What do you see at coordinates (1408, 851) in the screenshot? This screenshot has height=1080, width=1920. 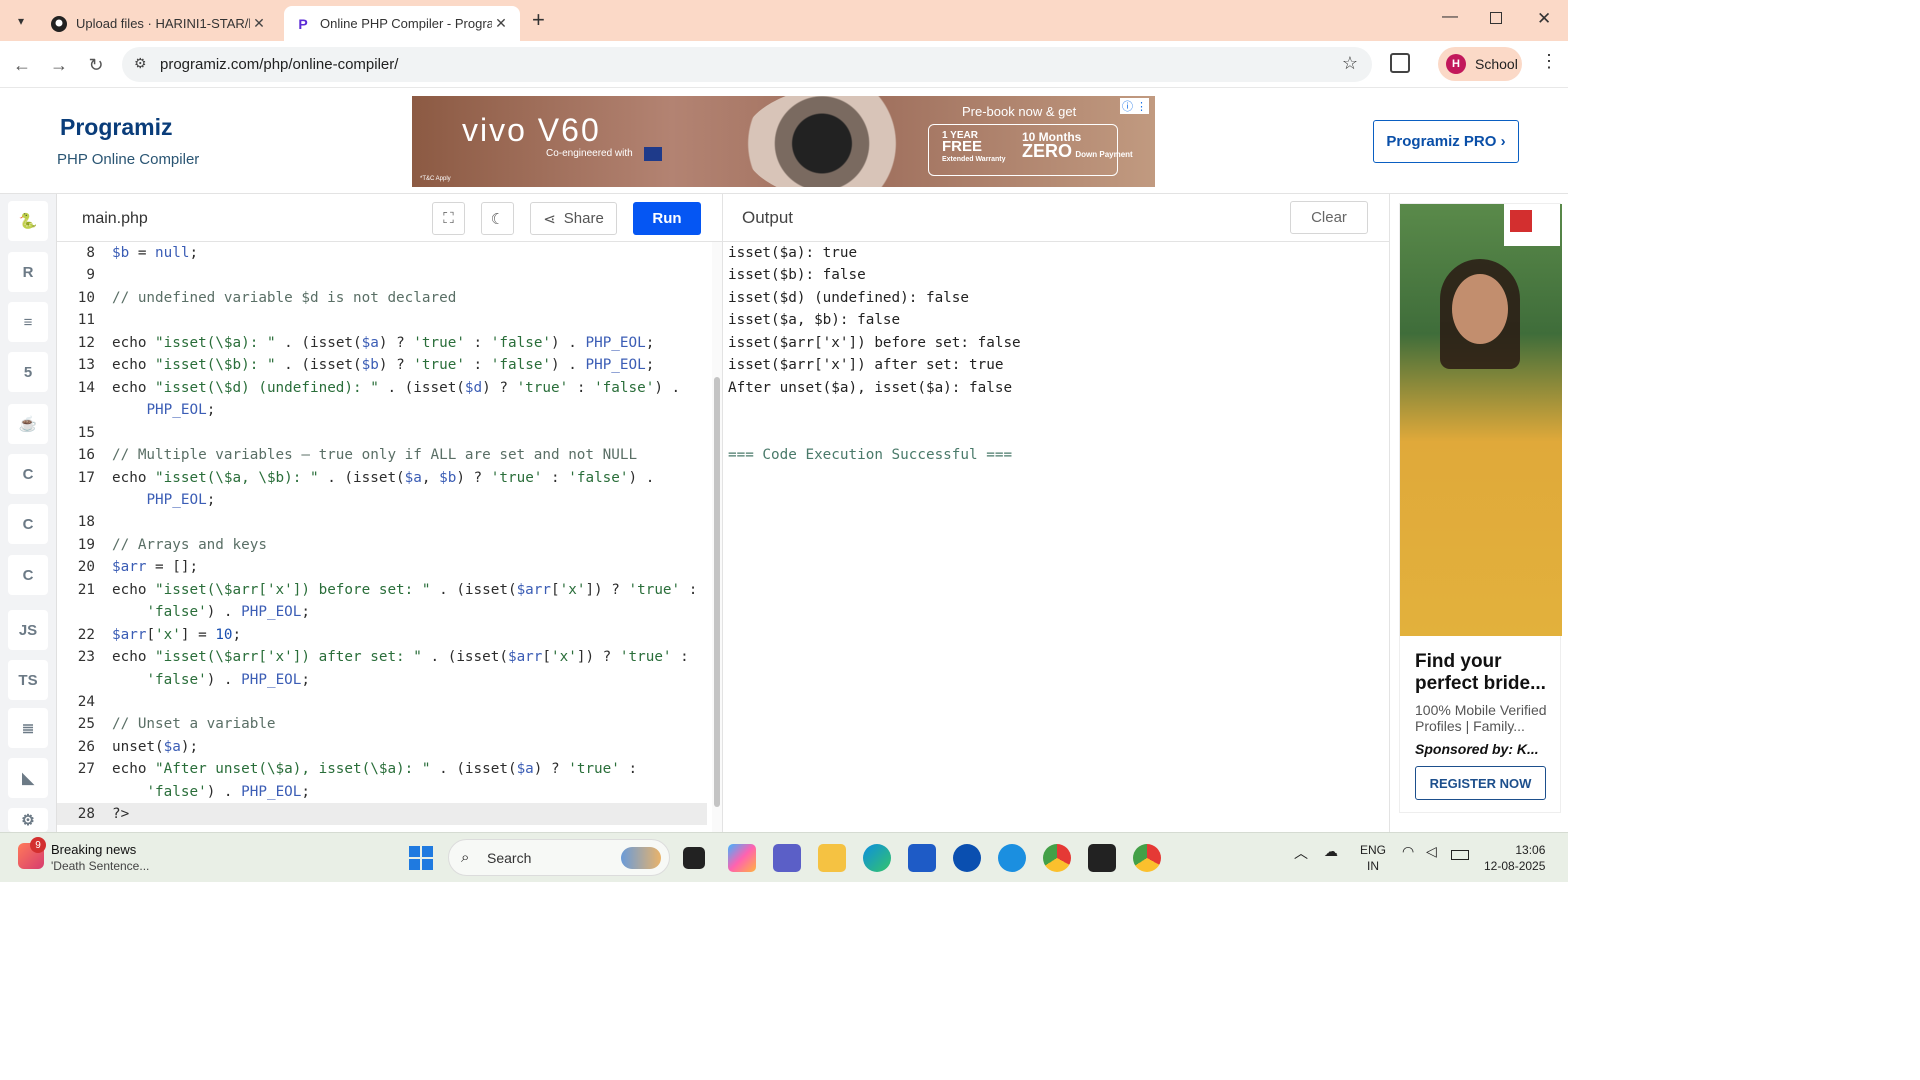 I see `wifi-icon: ◠` at bounding box center [1408, 851].